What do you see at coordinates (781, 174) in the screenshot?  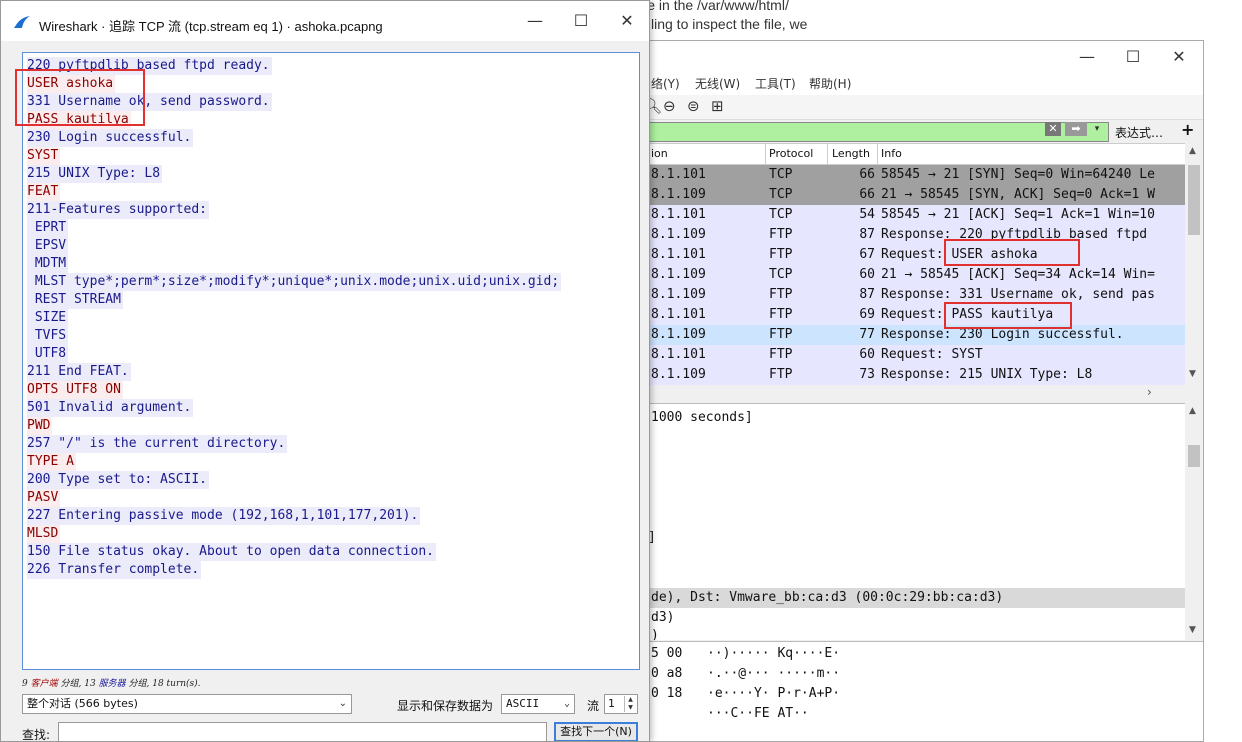 I see `packet-protocol: TCP` at bounding box center [781, 174].